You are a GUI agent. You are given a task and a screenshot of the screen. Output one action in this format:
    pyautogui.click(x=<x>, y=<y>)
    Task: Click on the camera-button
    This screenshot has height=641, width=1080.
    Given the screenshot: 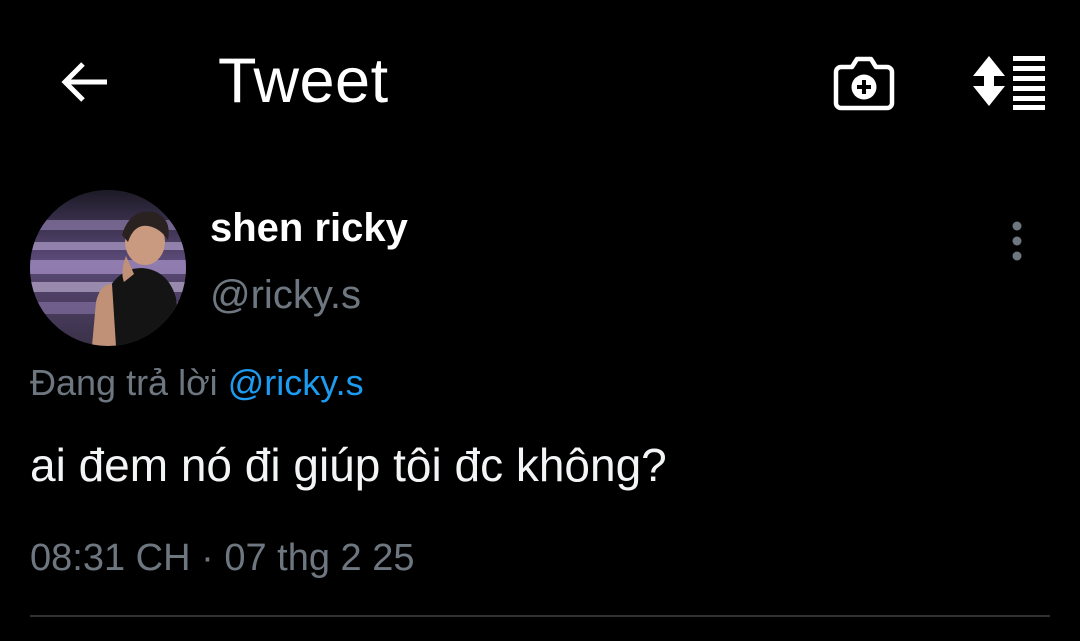 What is the action you would take?
    pyautogui.click(x=864, y=82)
    